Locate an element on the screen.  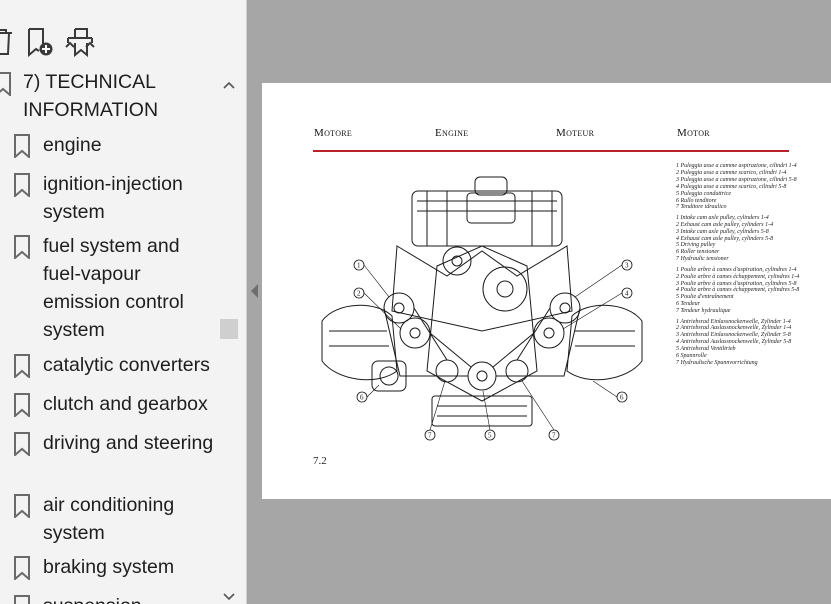
bookmark-label: catalytic converters is located at coordinates (126, 365).